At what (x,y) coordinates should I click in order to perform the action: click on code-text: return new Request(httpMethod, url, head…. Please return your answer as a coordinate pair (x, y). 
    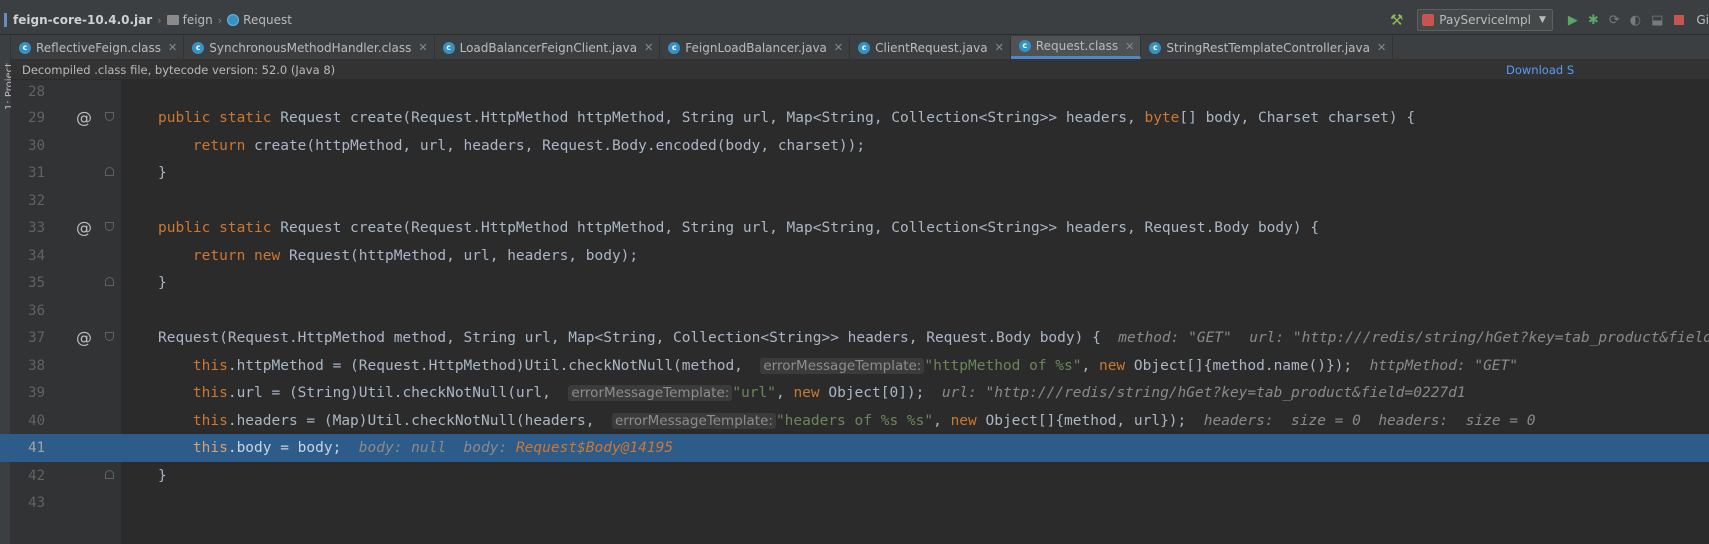
    Looking at the image, I should click on (398, 256).